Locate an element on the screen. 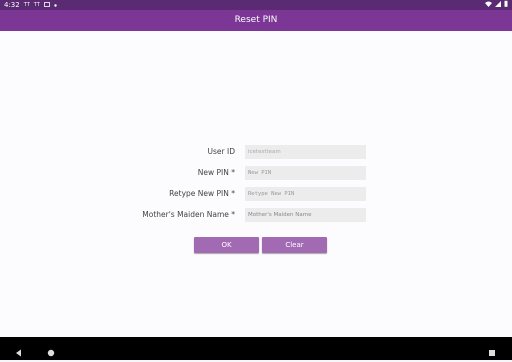  clock: 4:32 is located at coordinates (12, 5).